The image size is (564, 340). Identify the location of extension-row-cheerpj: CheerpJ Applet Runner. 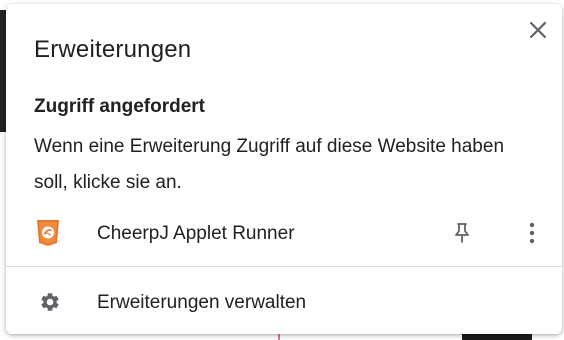
(284, 233).